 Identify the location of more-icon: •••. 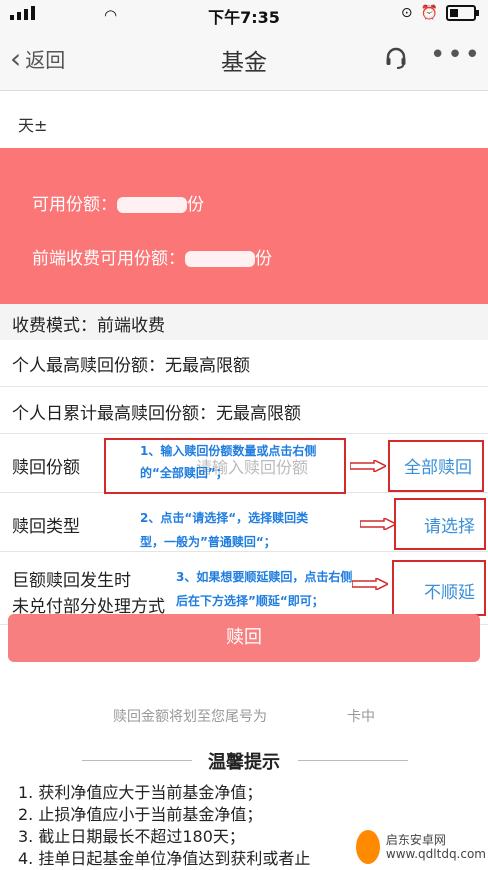
(456, 55).